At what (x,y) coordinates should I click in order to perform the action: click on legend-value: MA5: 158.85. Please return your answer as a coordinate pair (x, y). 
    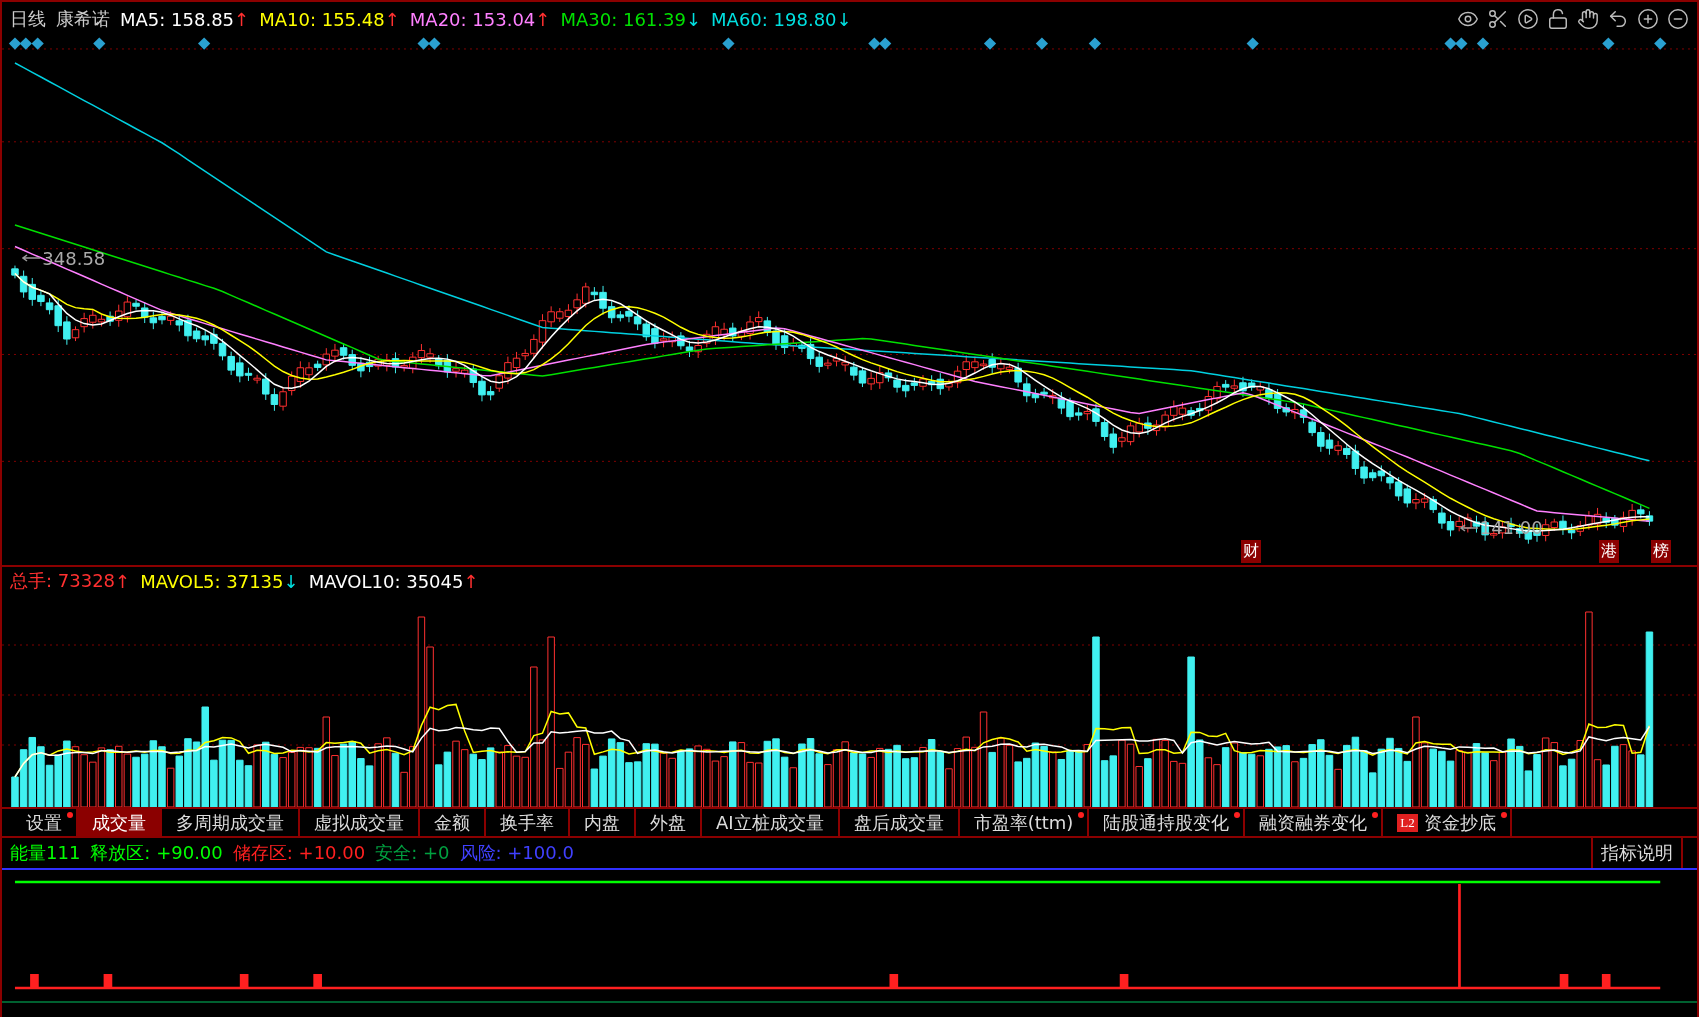
    Looking at the image, I should click on (177, 19).